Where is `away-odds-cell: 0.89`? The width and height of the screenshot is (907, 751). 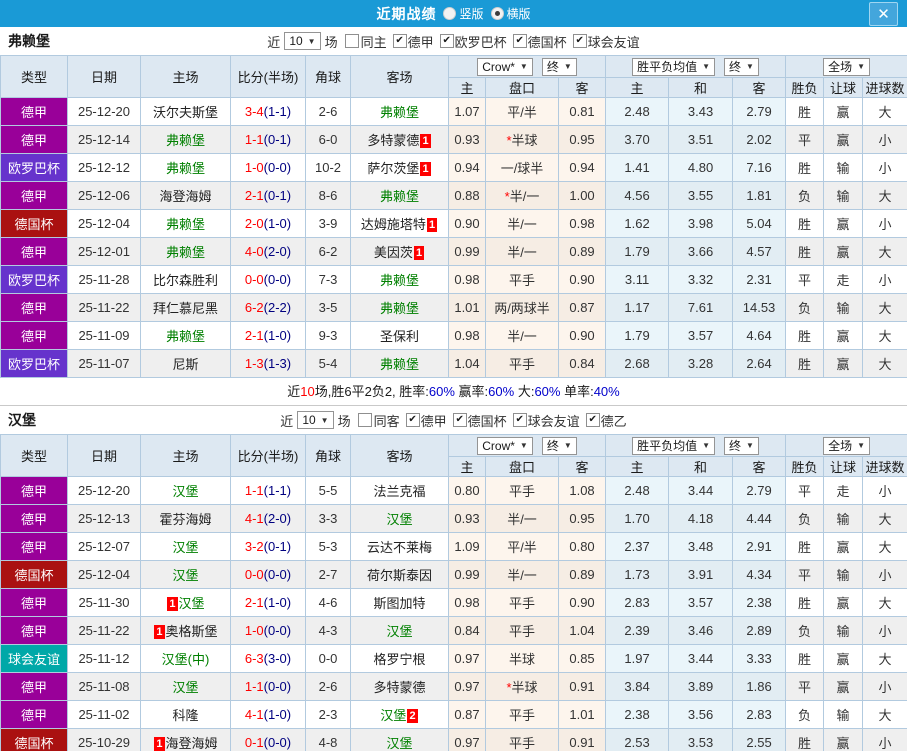
away-odds-cell: 0.89 is located at coordinates (582, 251).